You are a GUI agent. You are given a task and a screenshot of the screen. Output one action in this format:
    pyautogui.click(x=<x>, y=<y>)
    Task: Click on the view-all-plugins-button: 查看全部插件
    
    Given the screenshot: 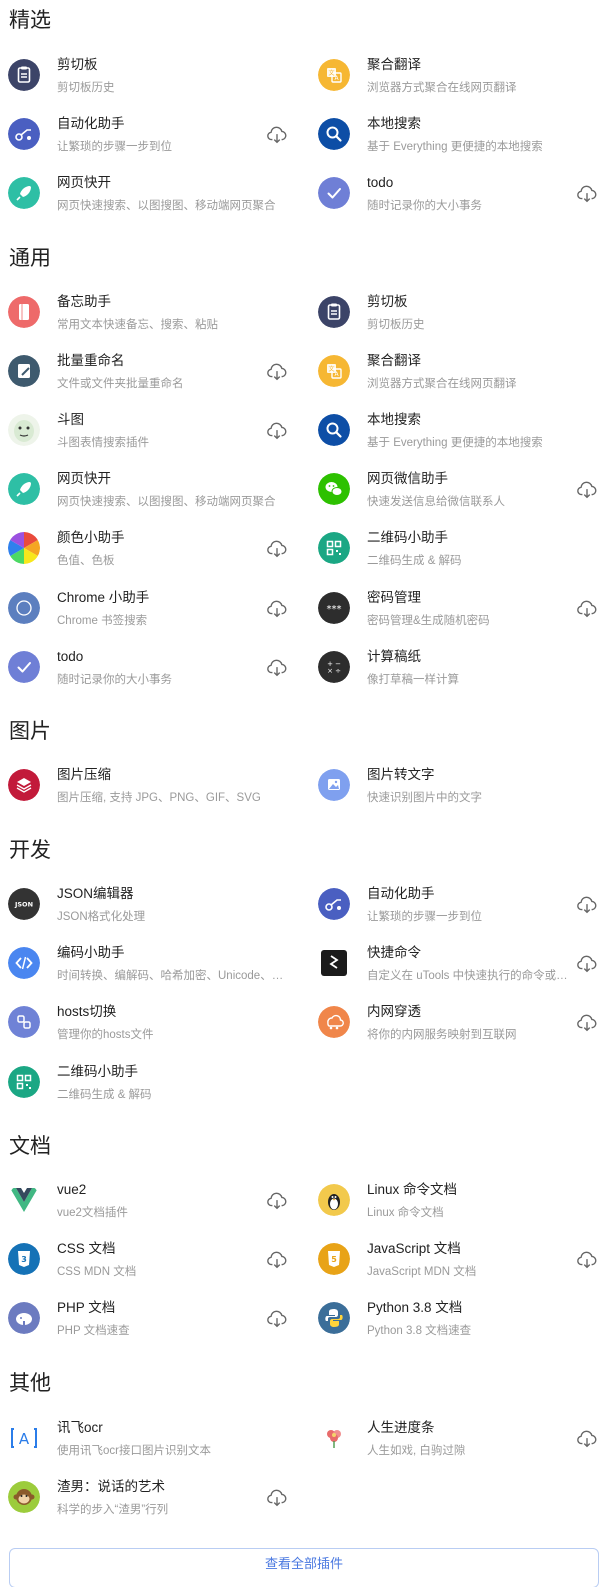 What is the action you would take?
    pyautogui.click(x=304, y=1567)
    